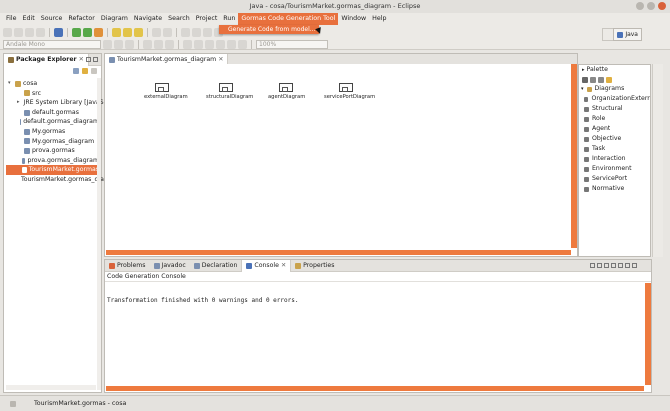 This screenshot has height=411, width=670. I want to click on search-icon, so click(167, 32).